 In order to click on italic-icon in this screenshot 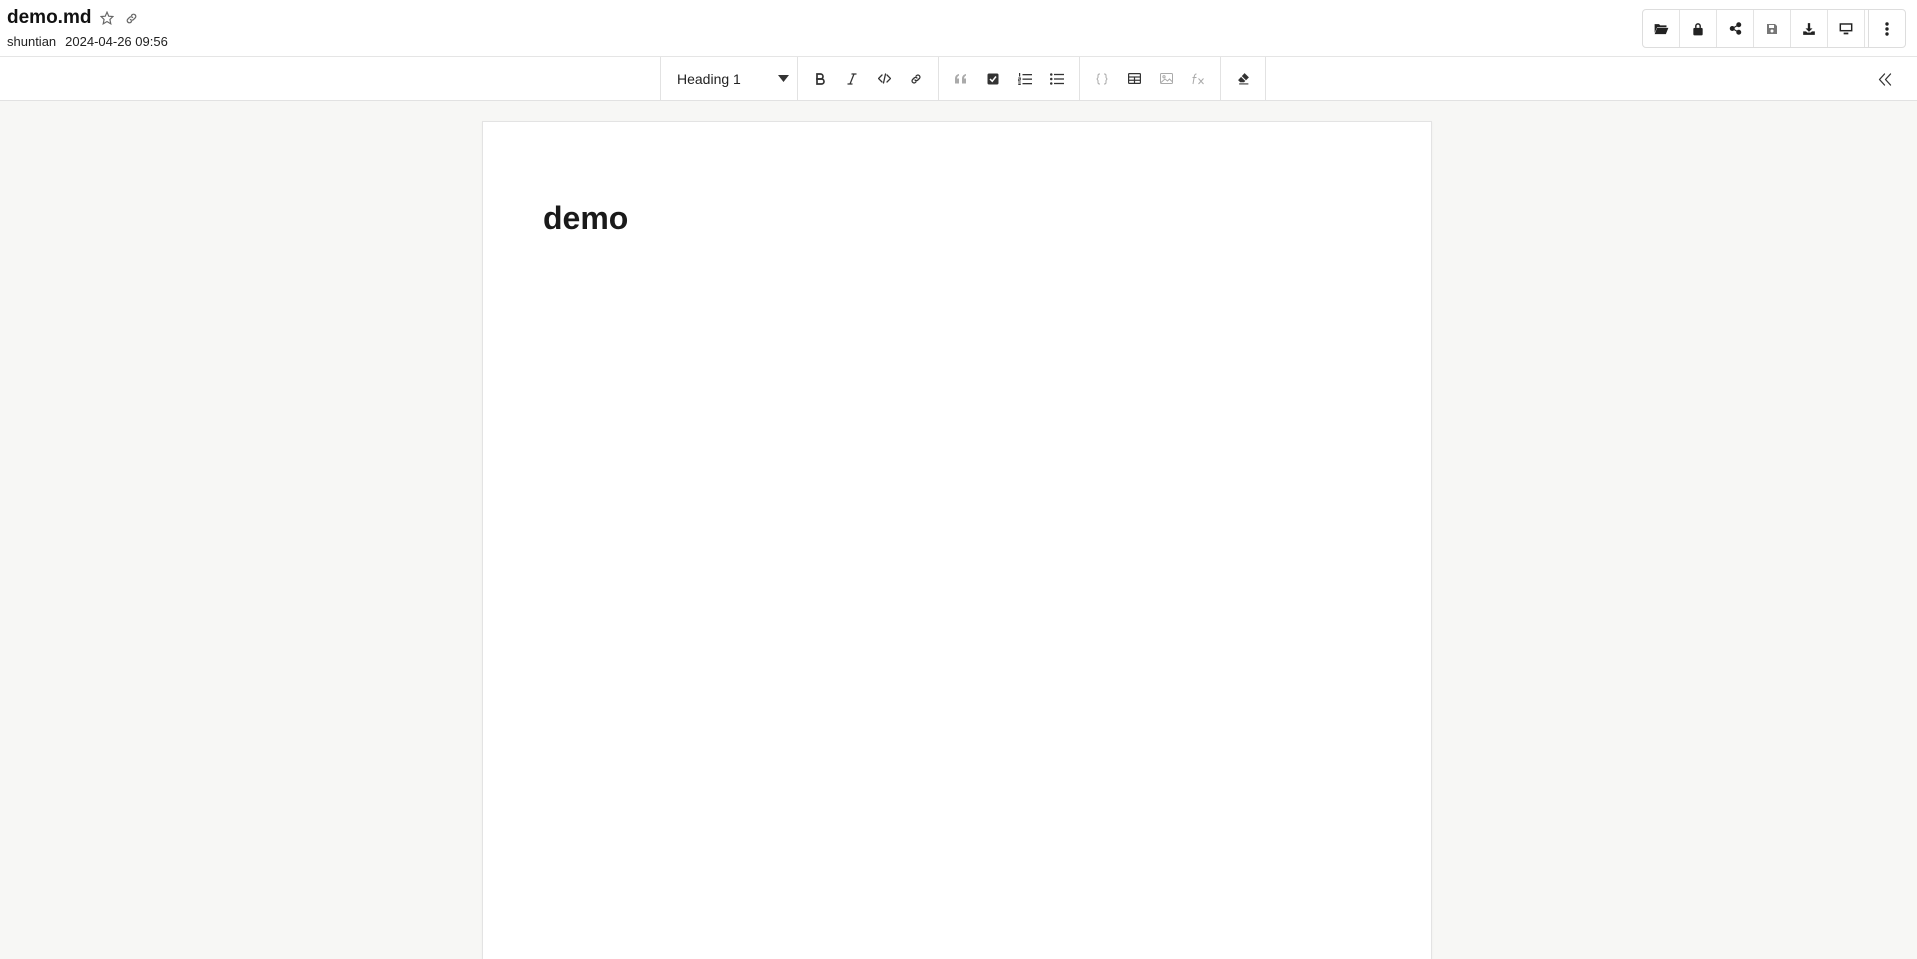, I will do `click(852, 78)`.